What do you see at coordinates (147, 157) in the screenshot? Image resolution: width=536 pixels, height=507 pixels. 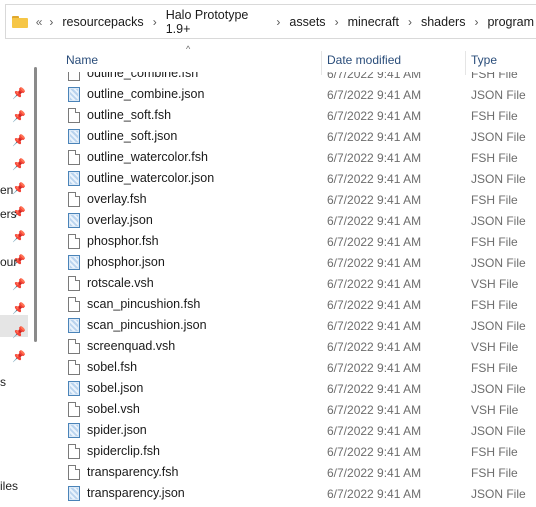 I see `file-name: outline_watercolor.fsh` at bounding box center [147, 157].